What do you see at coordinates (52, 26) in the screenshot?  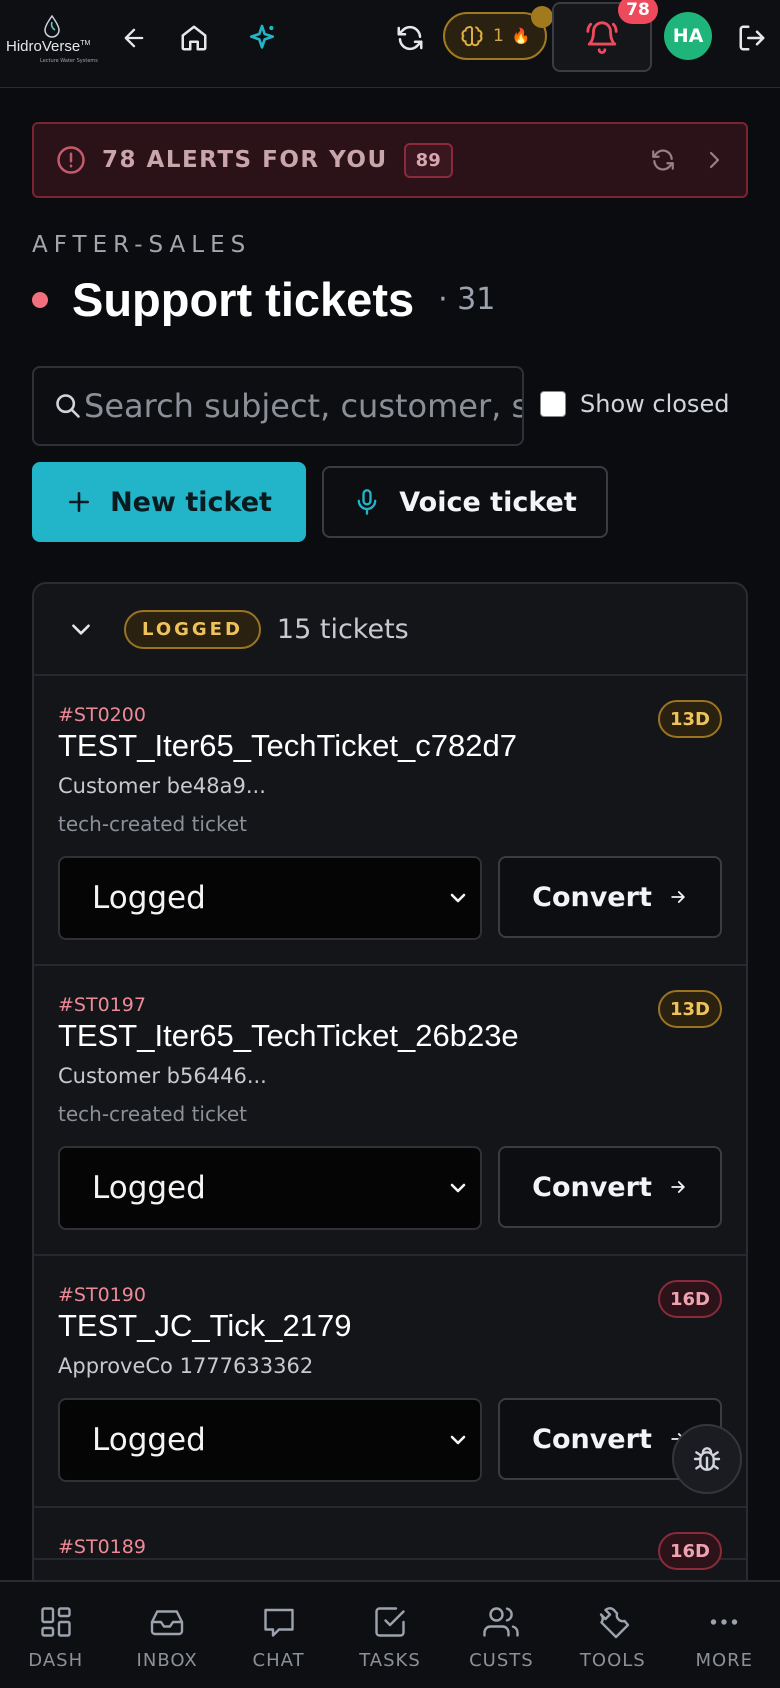 I see `water-drop-logo-icon` at bounding box center [52, 26].